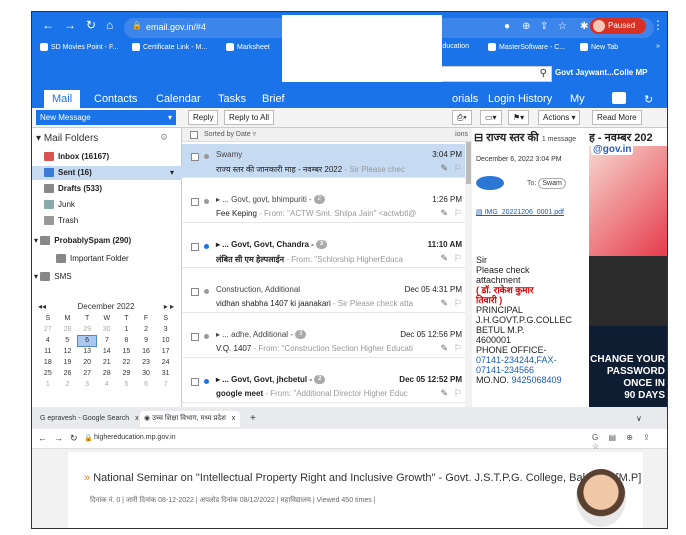 The width and height of the screenshot is (686, 535). What do you see at coordinates (164, 137) in the screenshot?
I see `gear-icon: ⚙` at bounding box center [164, 137].